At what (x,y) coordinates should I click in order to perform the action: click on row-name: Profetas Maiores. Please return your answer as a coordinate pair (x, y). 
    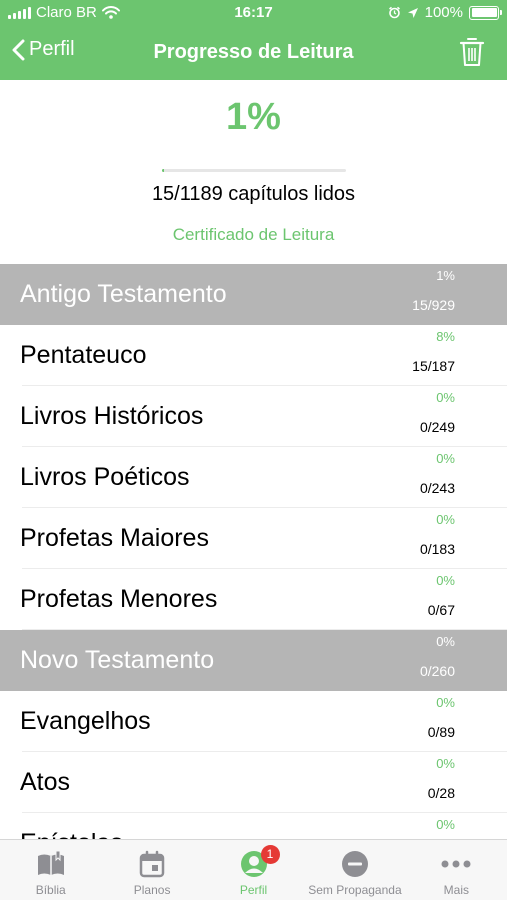
    Looking at the image, I should click on (114, 538).